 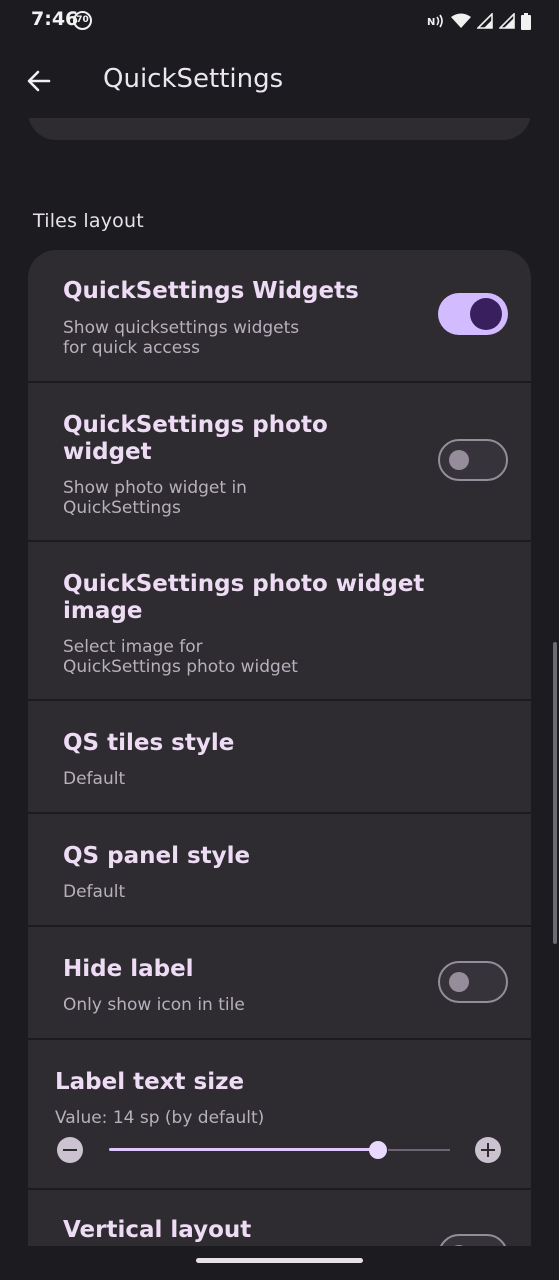 What do you see at coordinates (211, 291) in the screenshot?
I see `setting-title: QuickSettings Widgets` at bounding box center [211, 291].